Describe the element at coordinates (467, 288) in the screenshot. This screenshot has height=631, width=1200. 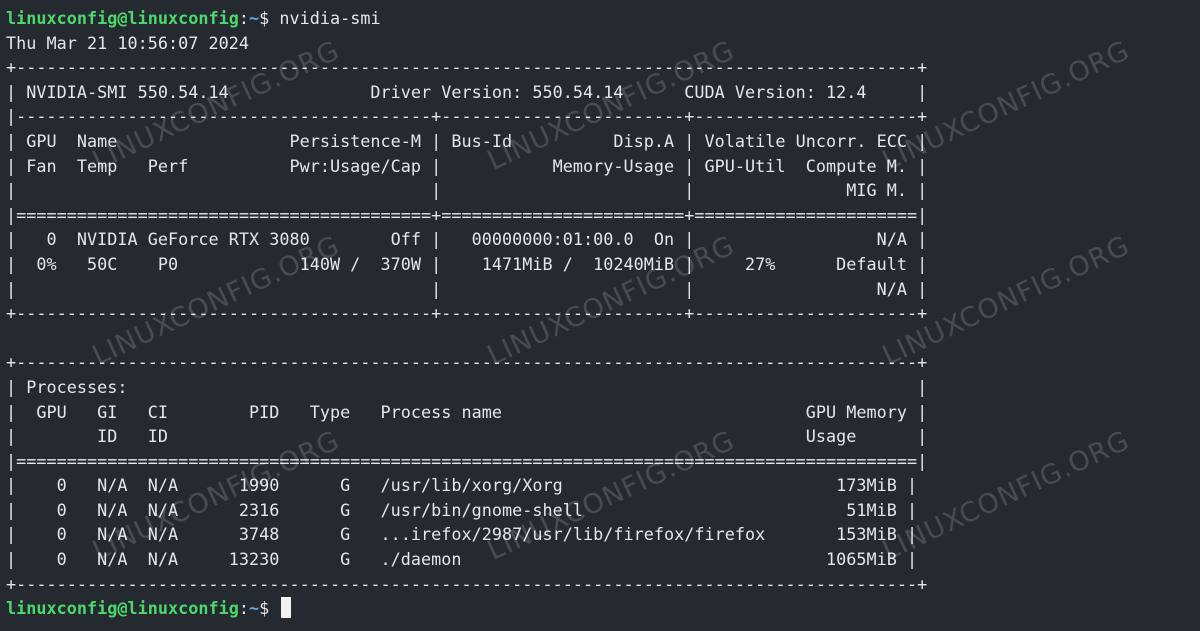
I see `gpu-row-line-3: | | | N/A |` at that location.